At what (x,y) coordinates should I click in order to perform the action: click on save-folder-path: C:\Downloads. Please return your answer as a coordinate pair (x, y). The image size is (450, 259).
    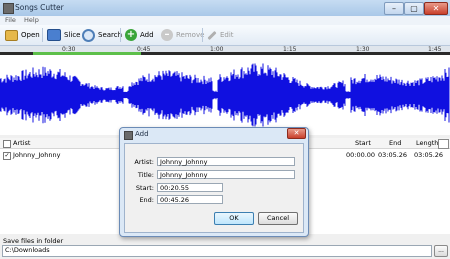
    Looking at the image, I should click on (27, 250).